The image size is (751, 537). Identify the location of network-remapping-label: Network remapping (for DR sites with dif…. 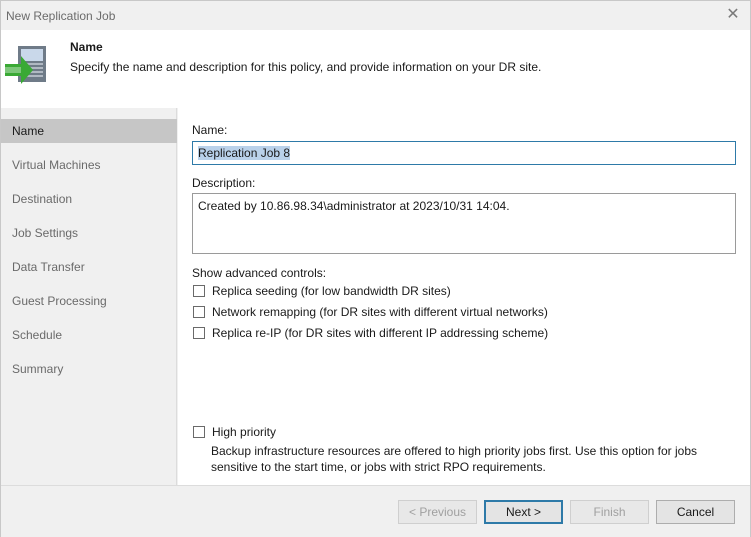
(380, 312).